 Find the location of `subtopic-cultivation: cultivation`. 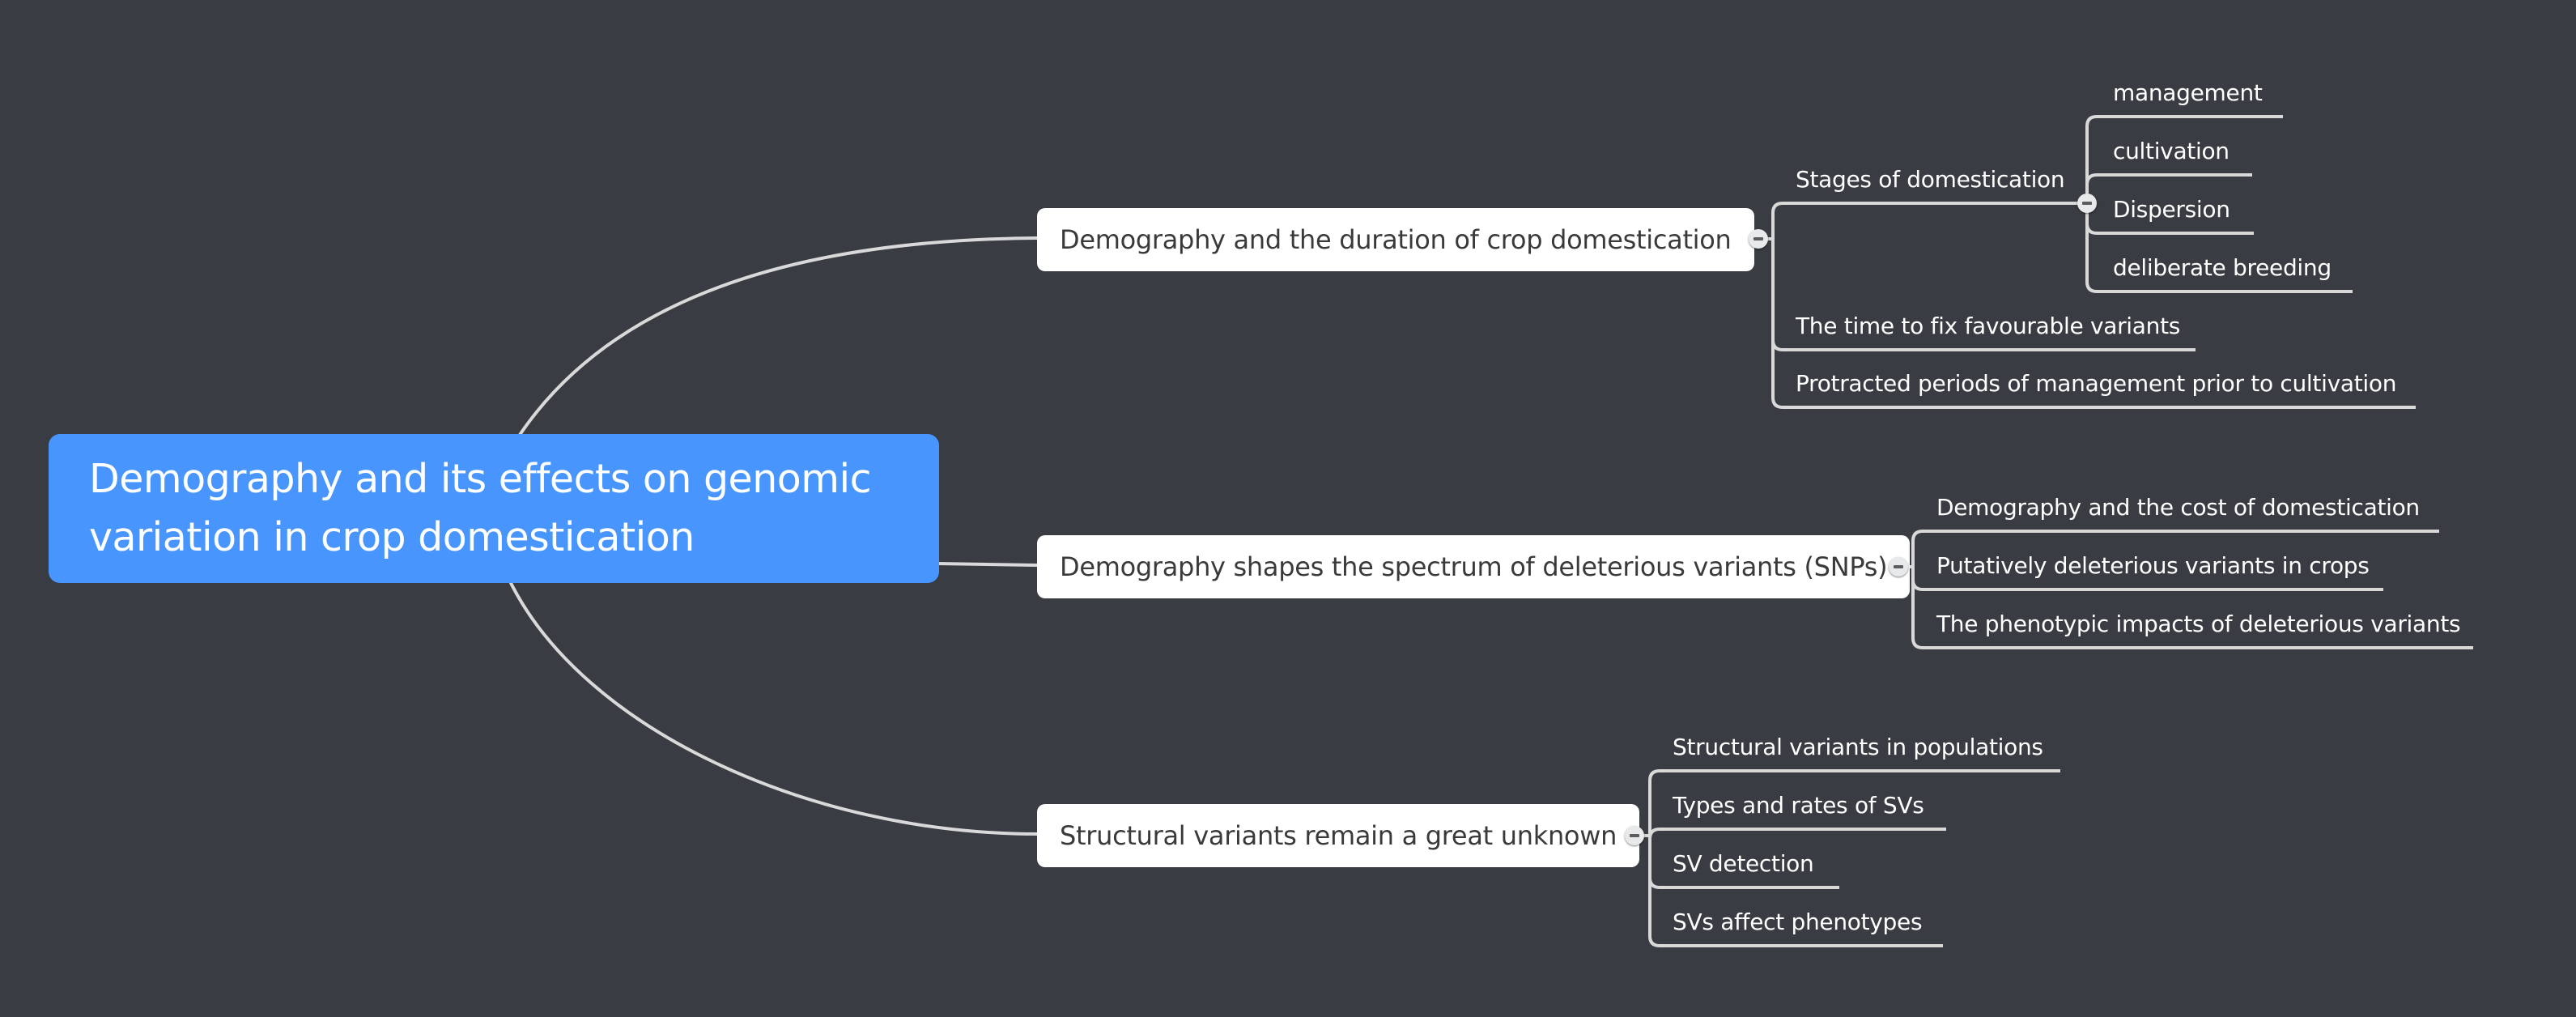

subtopic-cultivation: cultivation is located at coordinates (2172, 151).